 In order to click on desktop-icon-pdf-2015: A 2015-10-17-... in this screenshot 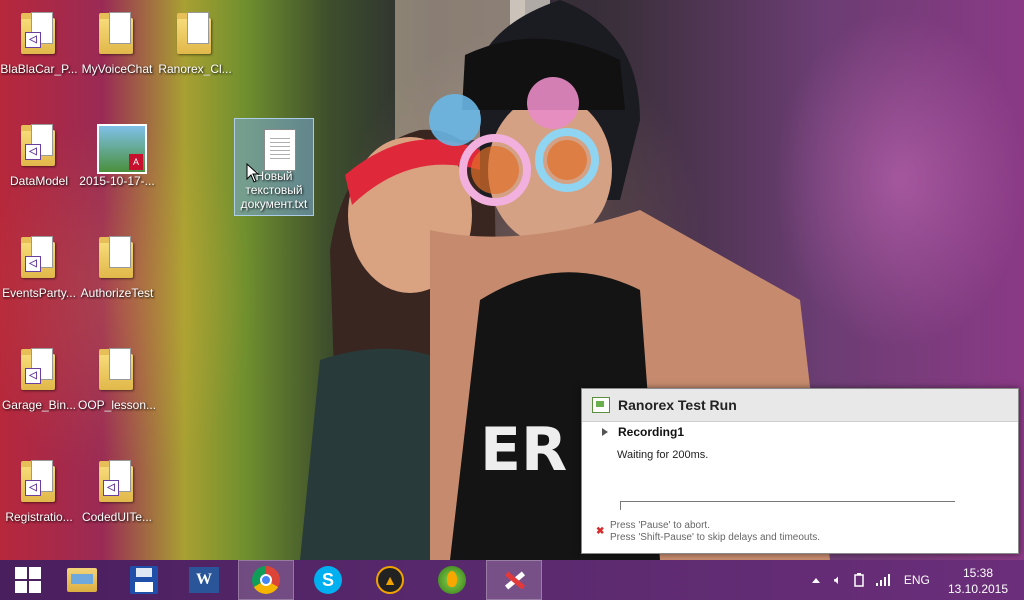, I will do `click(117, 168)`.